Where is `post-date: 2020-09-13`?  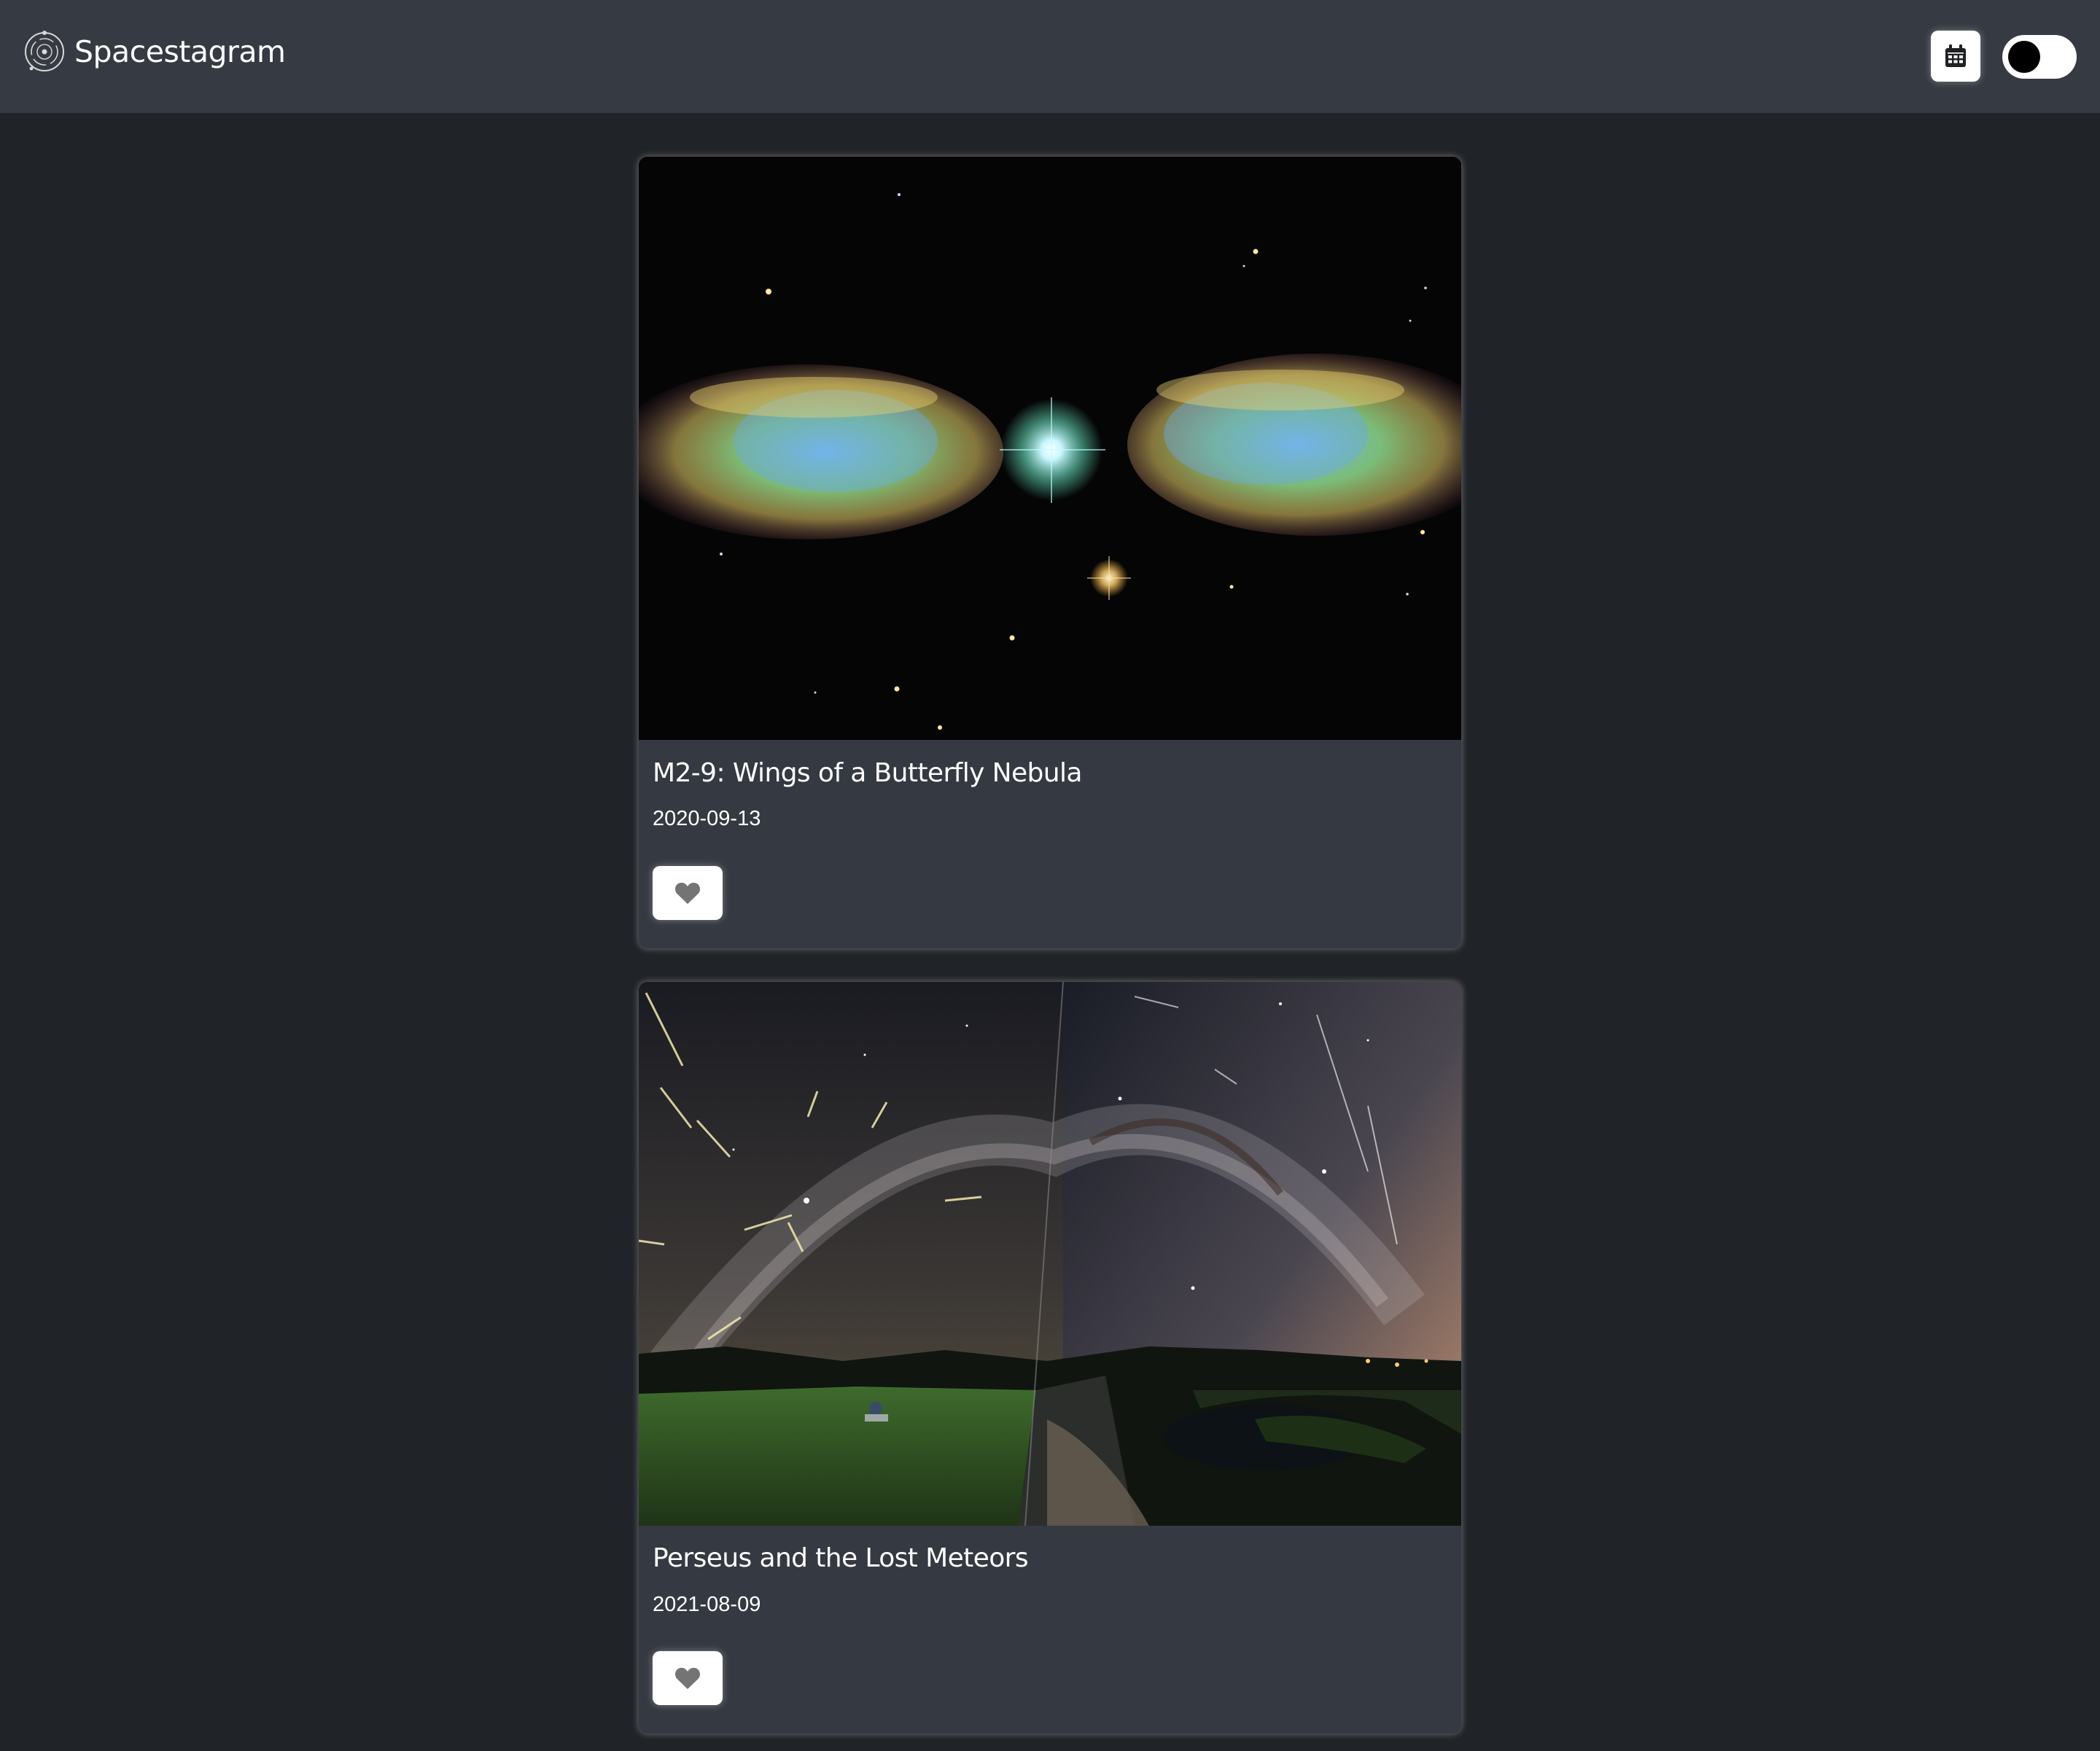
post-date: 2020-09-13 is located at coordinates (707, 819).